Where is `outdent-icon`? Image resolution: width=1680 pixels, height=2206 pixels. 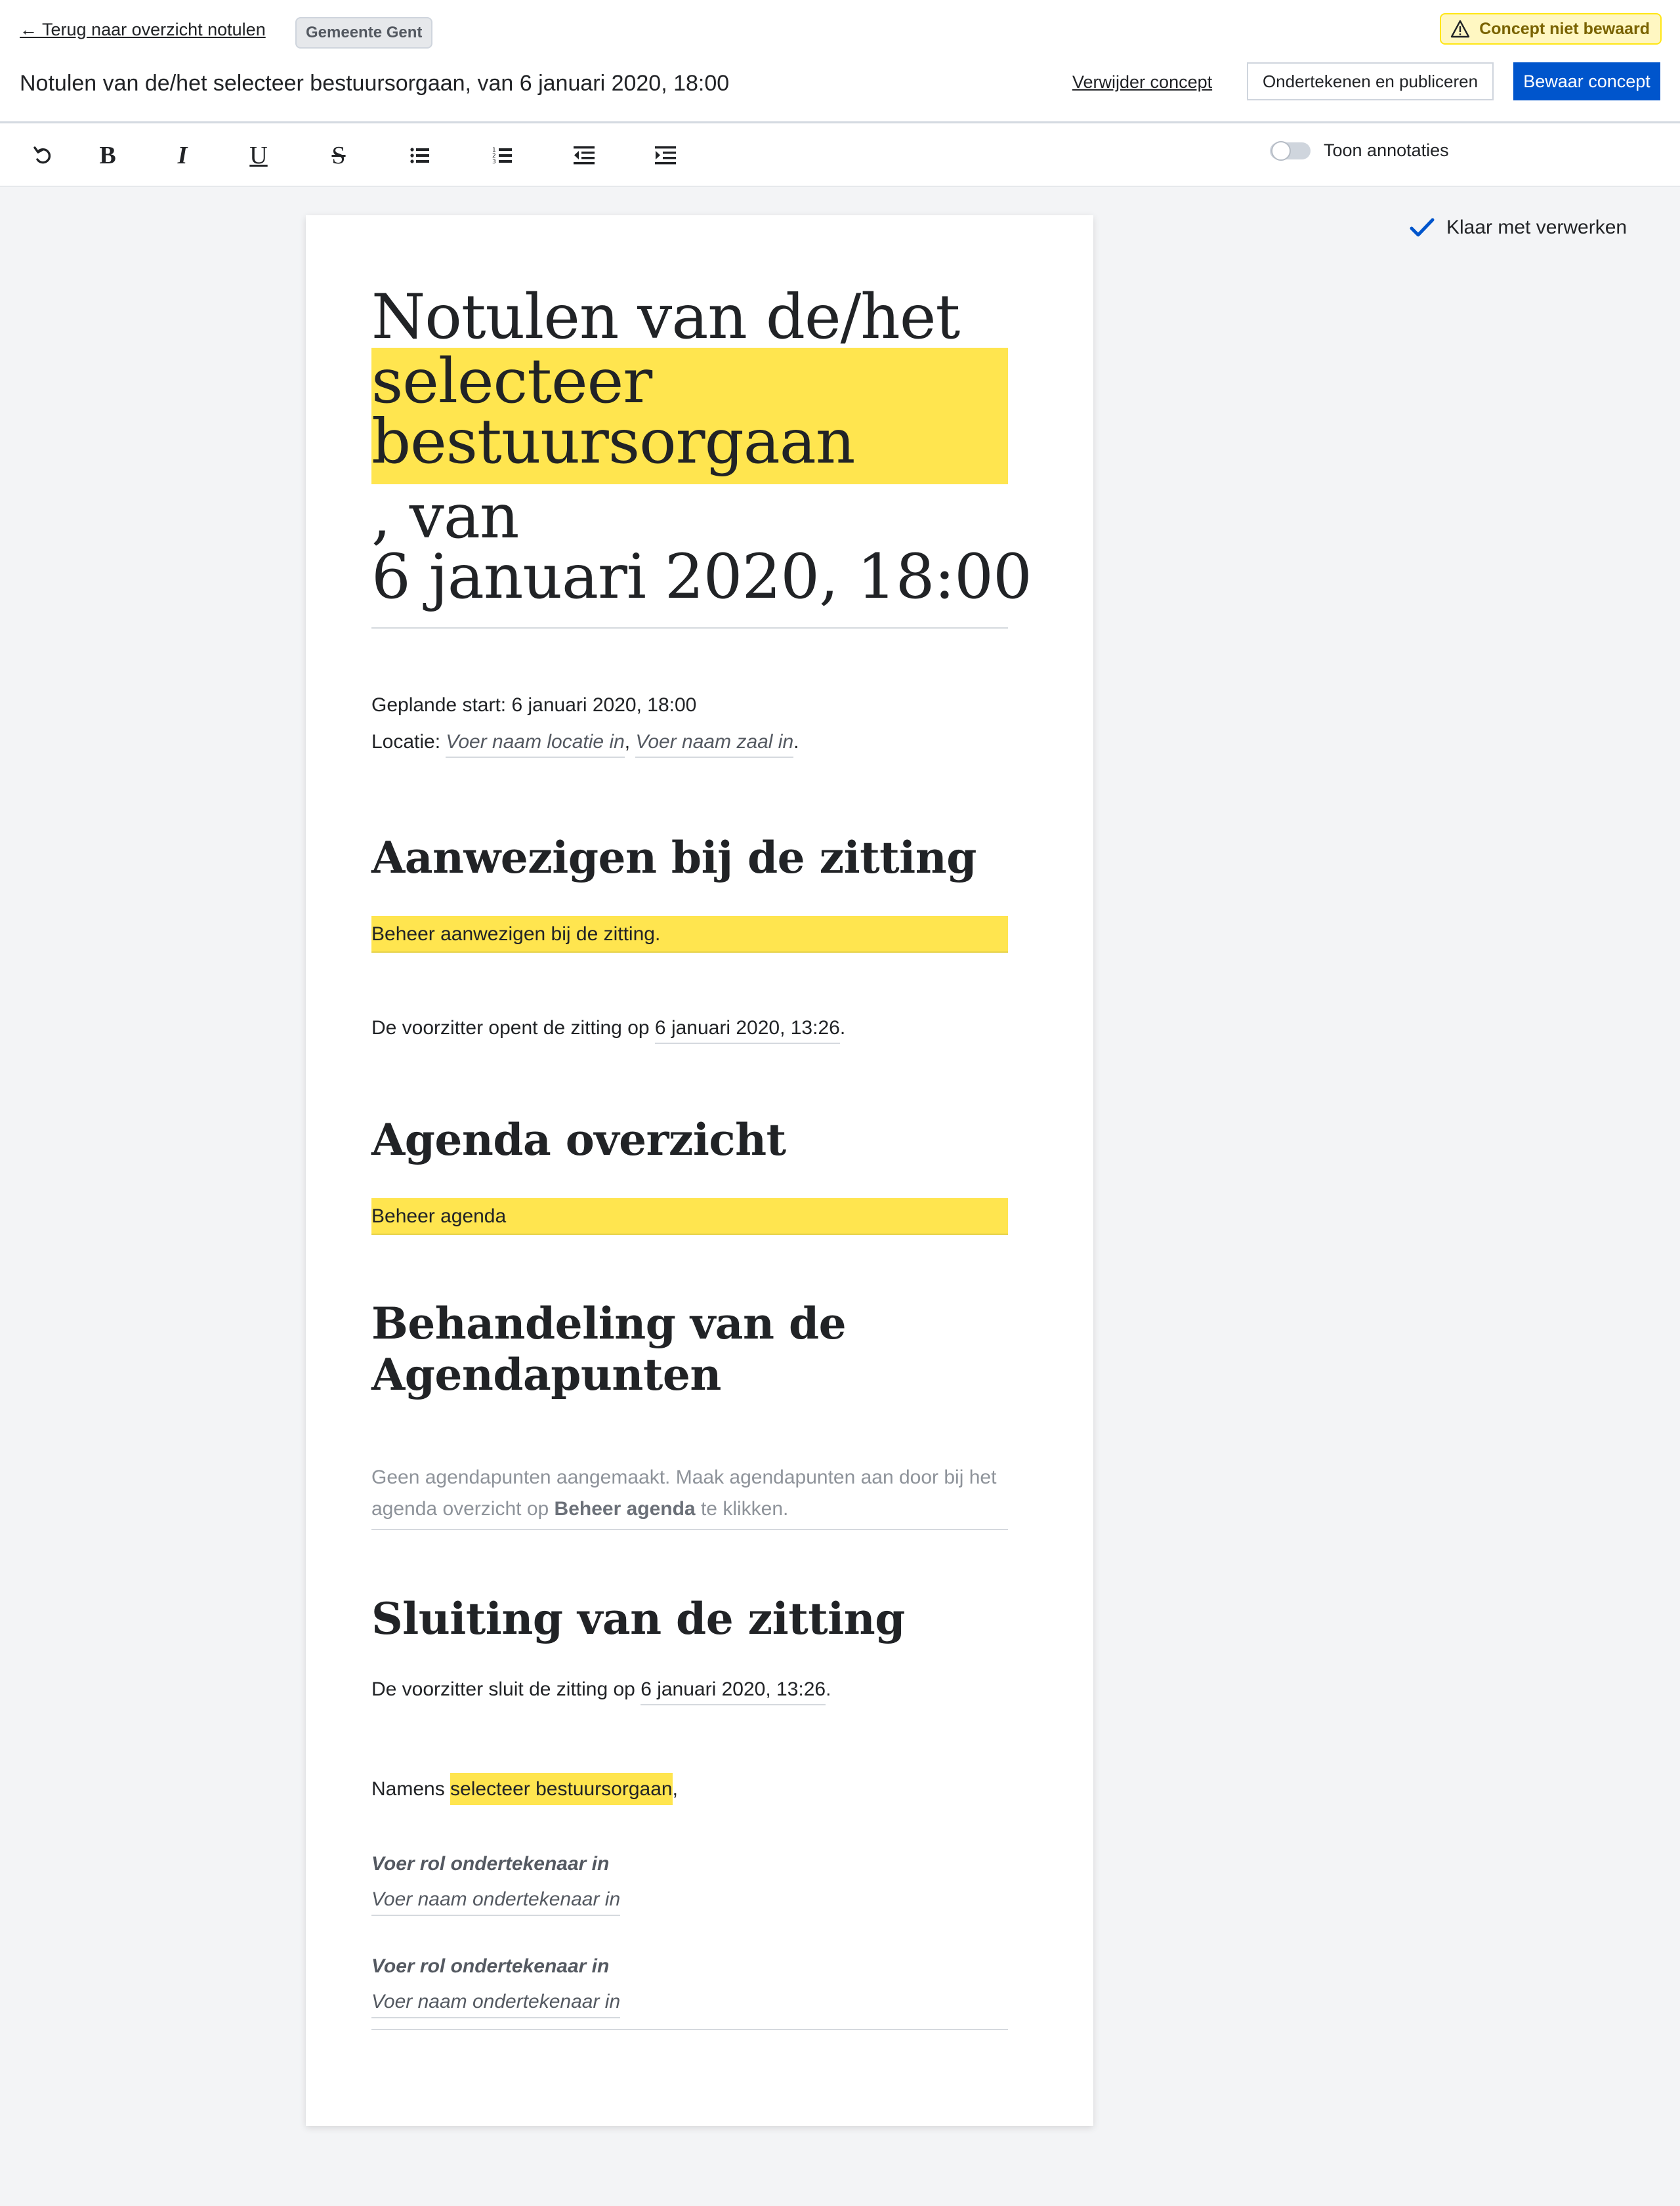
outdent-icon is located at coordinates (584, 155).